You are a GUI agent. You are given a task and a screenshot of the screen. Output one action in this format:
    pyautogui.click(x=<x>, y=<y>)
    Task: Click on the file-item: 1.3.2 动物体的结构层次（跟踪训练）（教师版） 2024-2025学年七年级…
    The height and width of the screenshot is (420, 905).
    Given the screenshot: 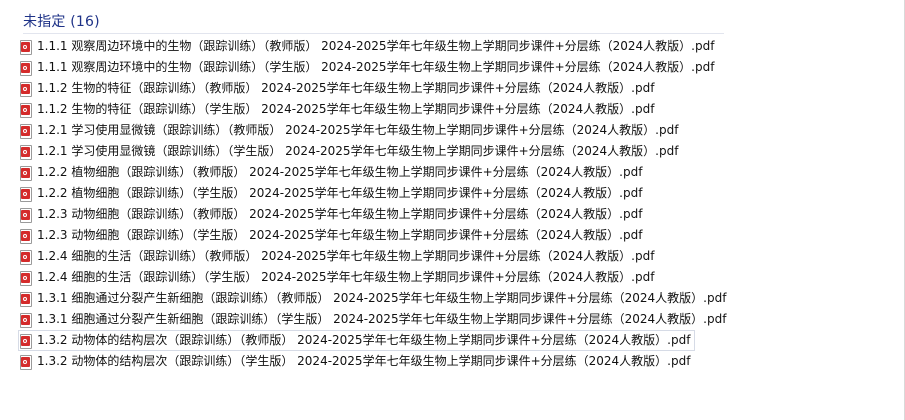 What is the action you would take?
    pyautogui.click(x=357, y=340)
    